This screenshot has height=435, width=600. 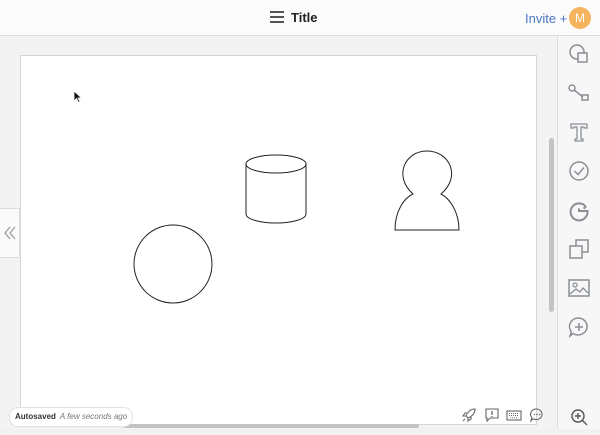 What do you see at coordinates (78, 97) in the screenshot?
I see `mouse-cursor-icon` at bounding box center [78, 97].